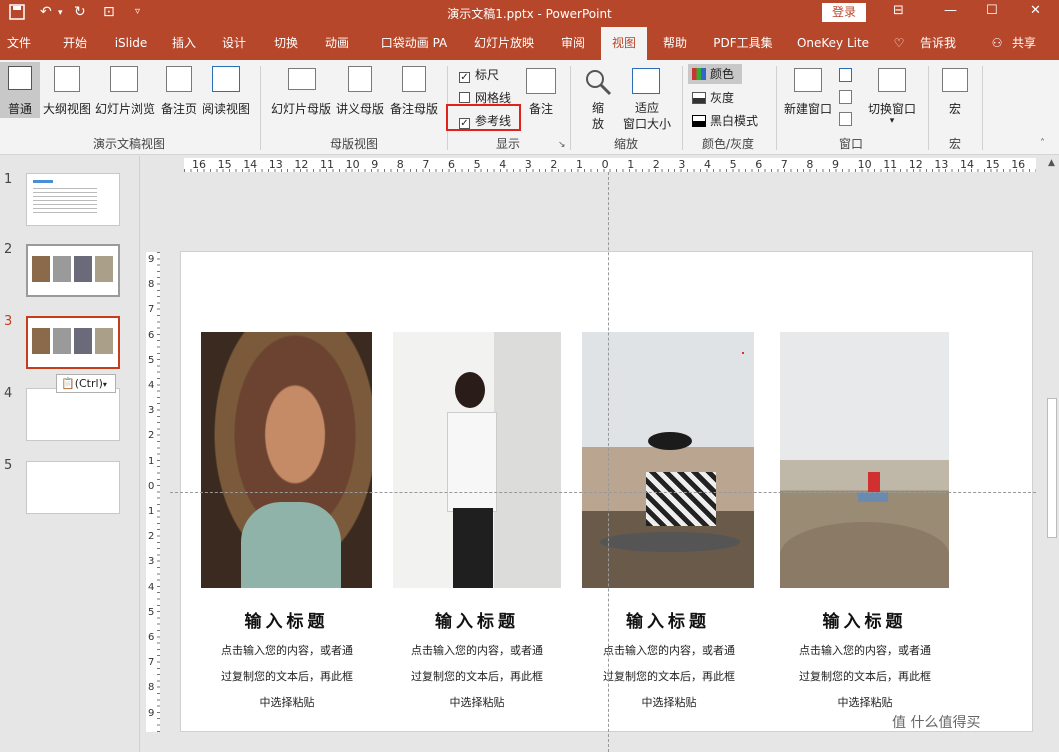  What do you see at coordinates (898, 10) in the screenshot?
I see `ribbon-display-icon: ⊟` at bounding box center [898, 10].